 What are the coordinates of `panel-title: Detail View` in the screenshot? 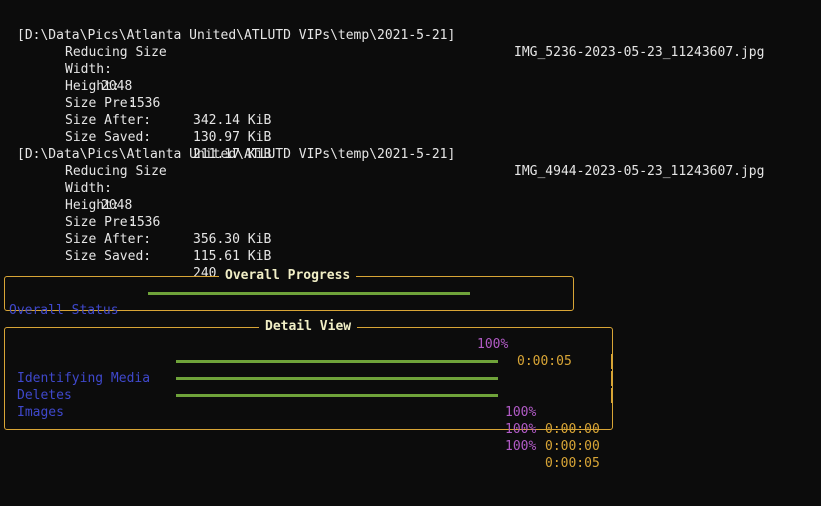 It's located at (308, 327).